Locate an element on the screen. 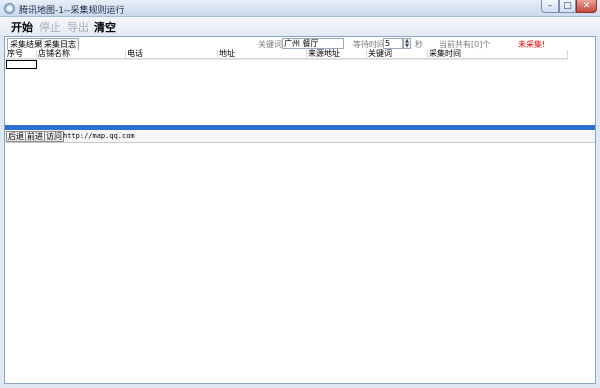 This screenshot has width=600, height=388. wait-time-spinner: ▲ ▼ is located at coordinates (407, 43).